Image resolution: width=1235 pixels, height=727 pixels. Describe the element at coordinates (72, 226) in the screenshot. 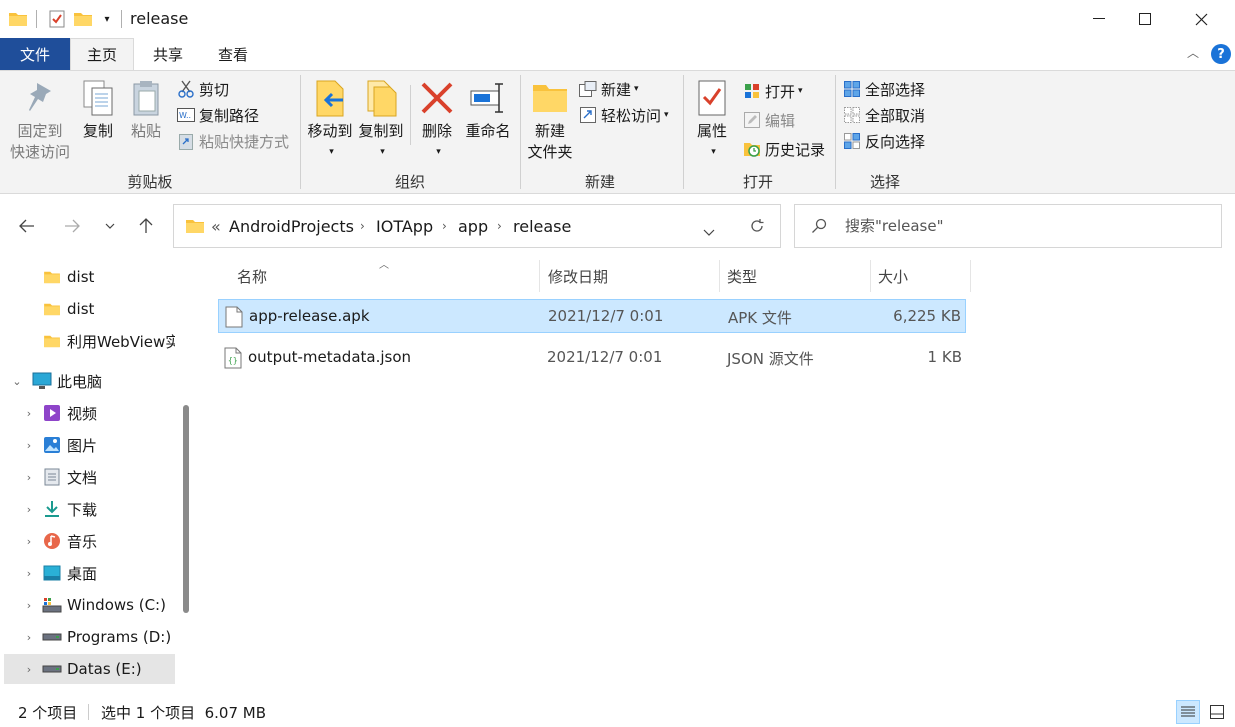

I see `forward-arrow-icon` at that location.